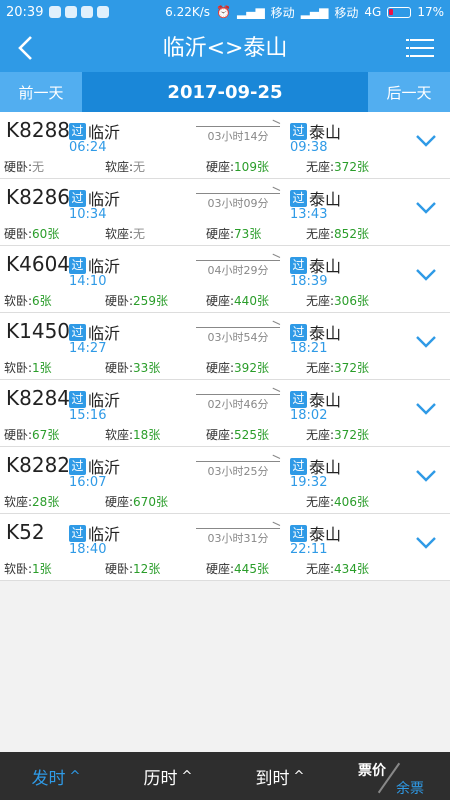 This screenshot has height=800, width=450. I want to click on seat-availability: 无座:306张, so click(337, 300).